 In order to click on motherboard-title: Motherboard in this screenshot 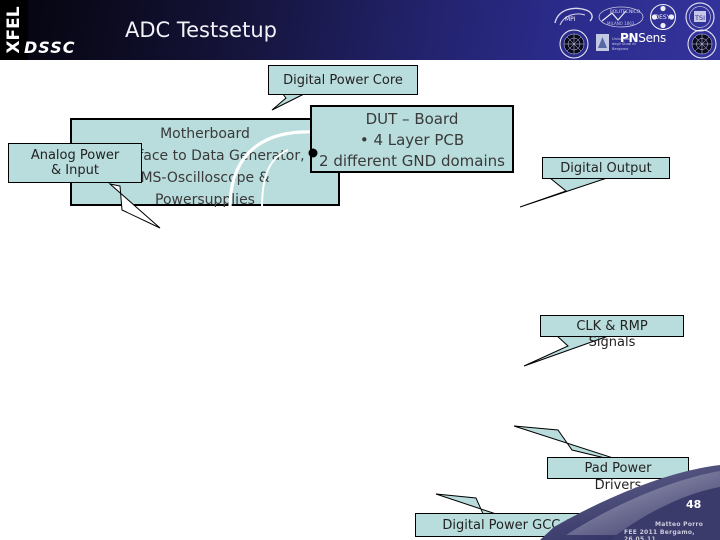, I will do `click(205, 134)`.